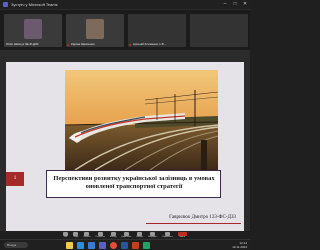 This screenshot has height=250, width=320. Describe the element at coordinates (34, 4) in the screenshot. I see `window-title: Зустріч у Microsoft Teams` at that location.